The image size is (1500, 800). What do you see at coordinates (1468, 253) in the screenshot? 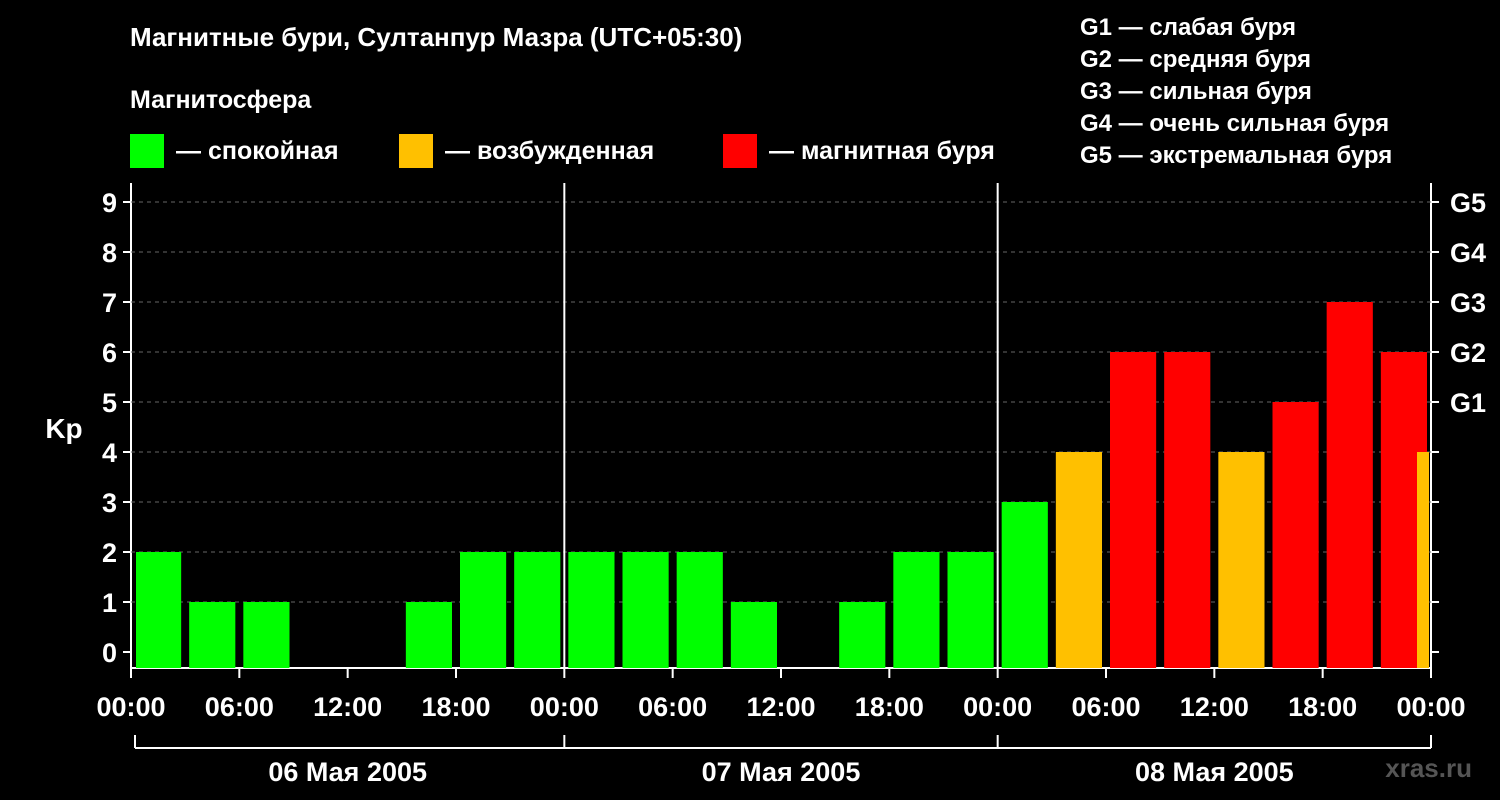
I see `g-tick-label: G4` at bounding box center [1468, 253].